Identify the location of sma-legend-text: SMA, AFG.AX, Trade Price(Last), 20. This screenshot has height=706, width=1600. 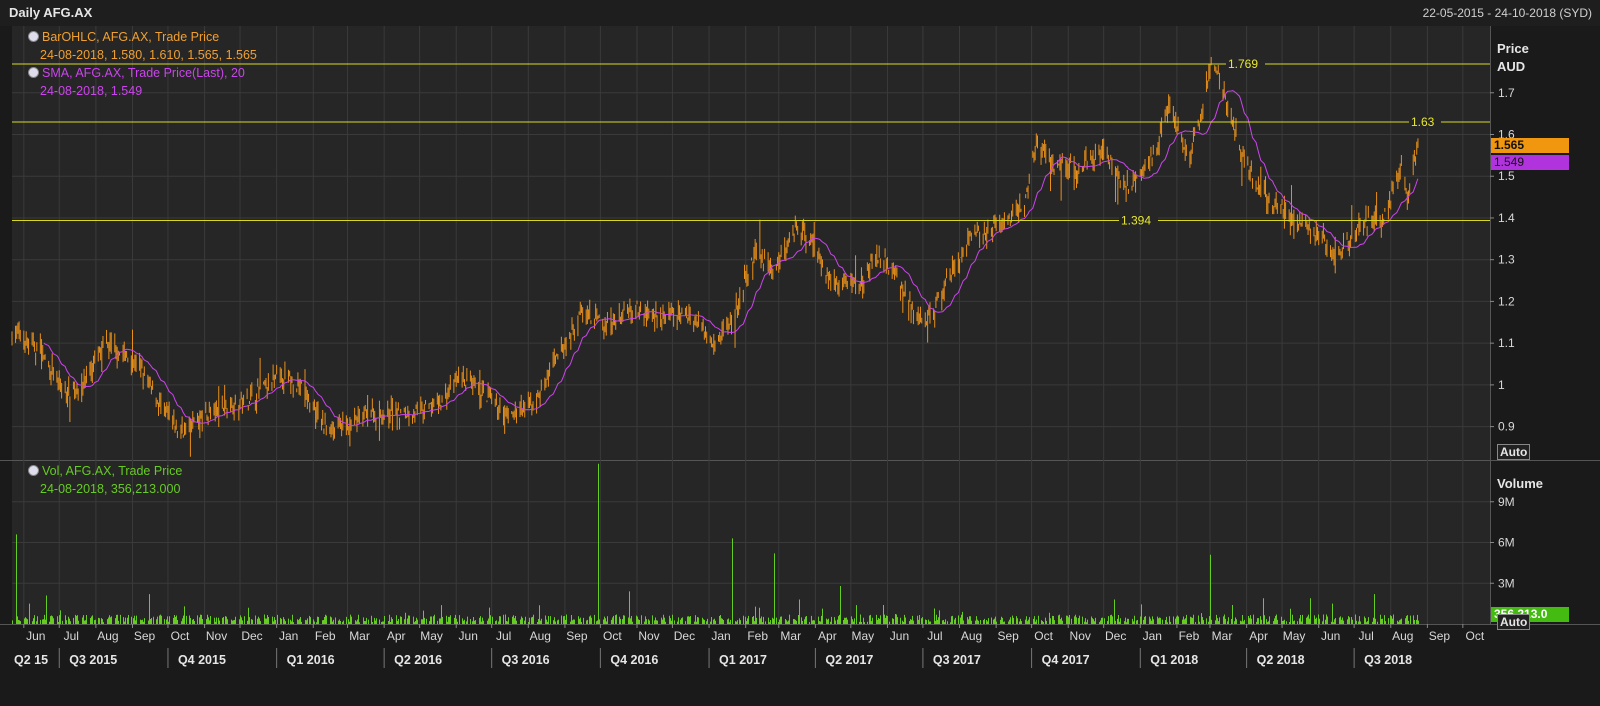
(143, 73).